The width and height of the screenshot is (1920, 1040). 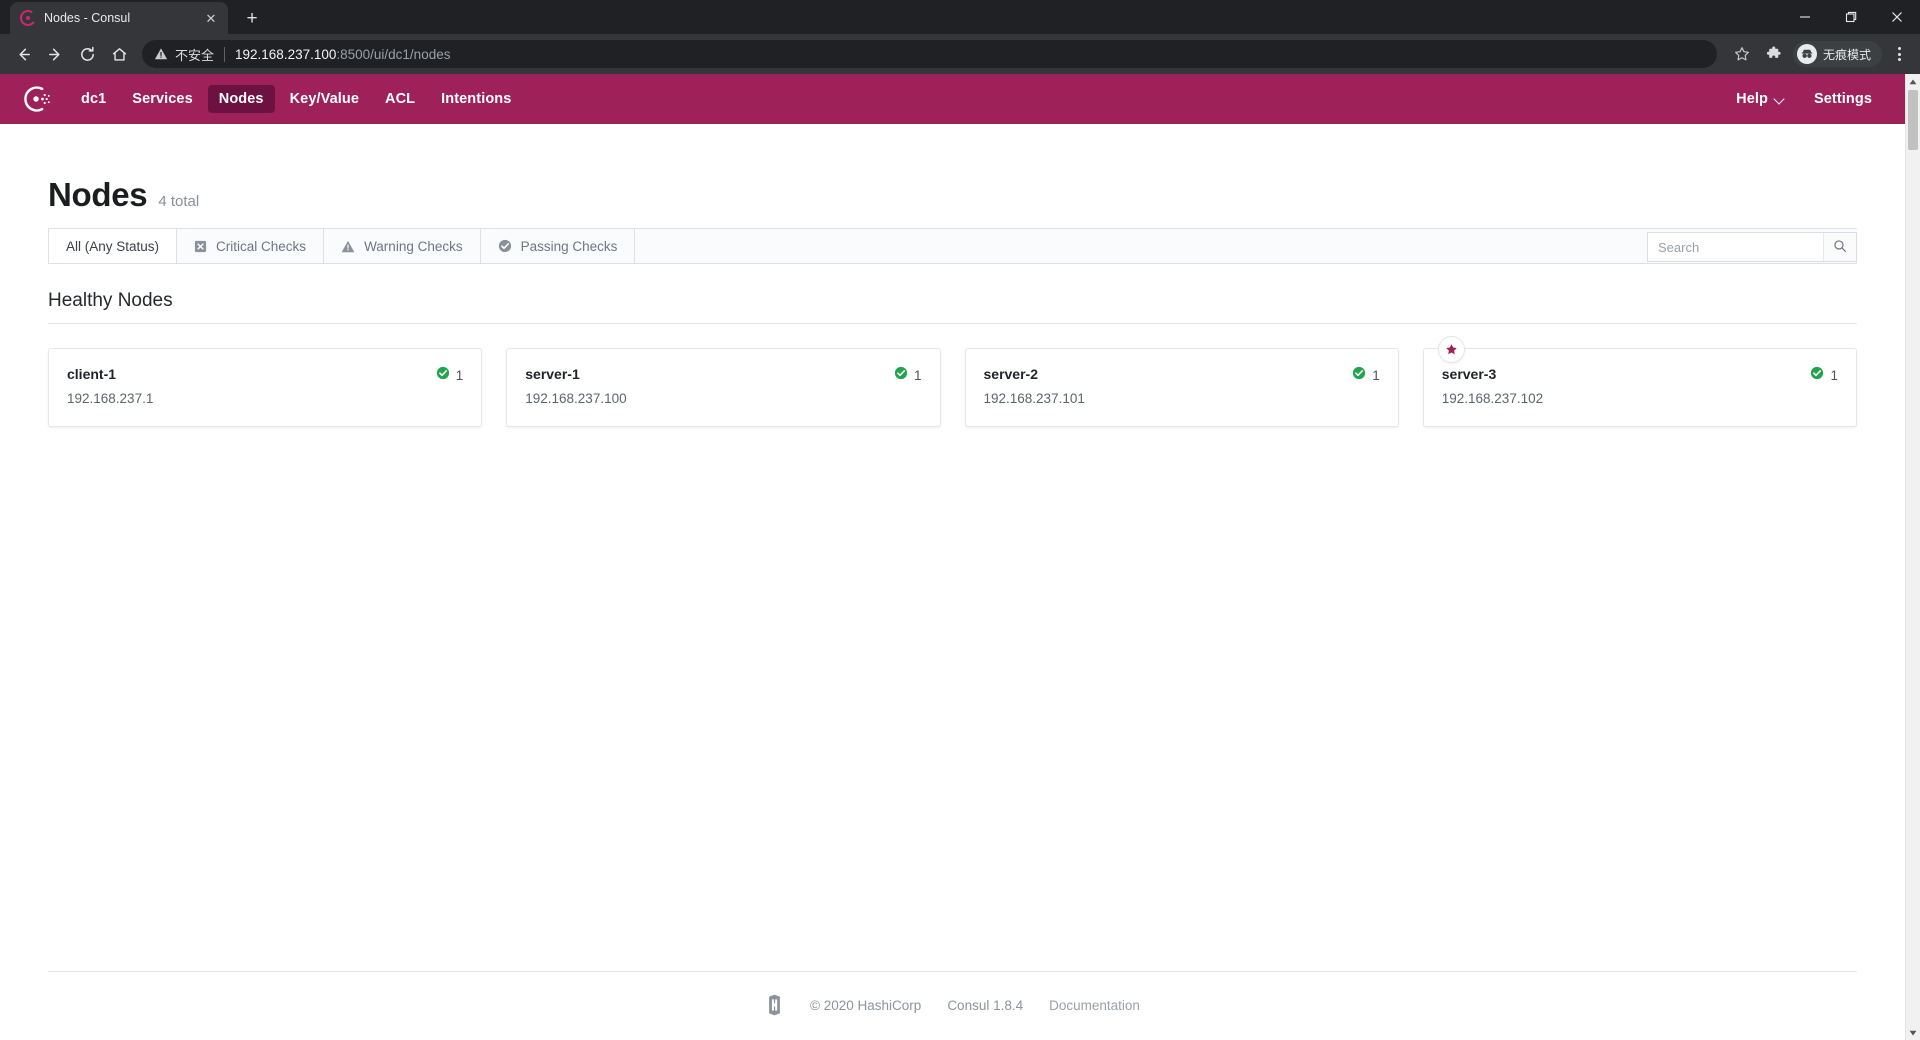 I want to click on search-submit-button, so click(x=1839, y=247).